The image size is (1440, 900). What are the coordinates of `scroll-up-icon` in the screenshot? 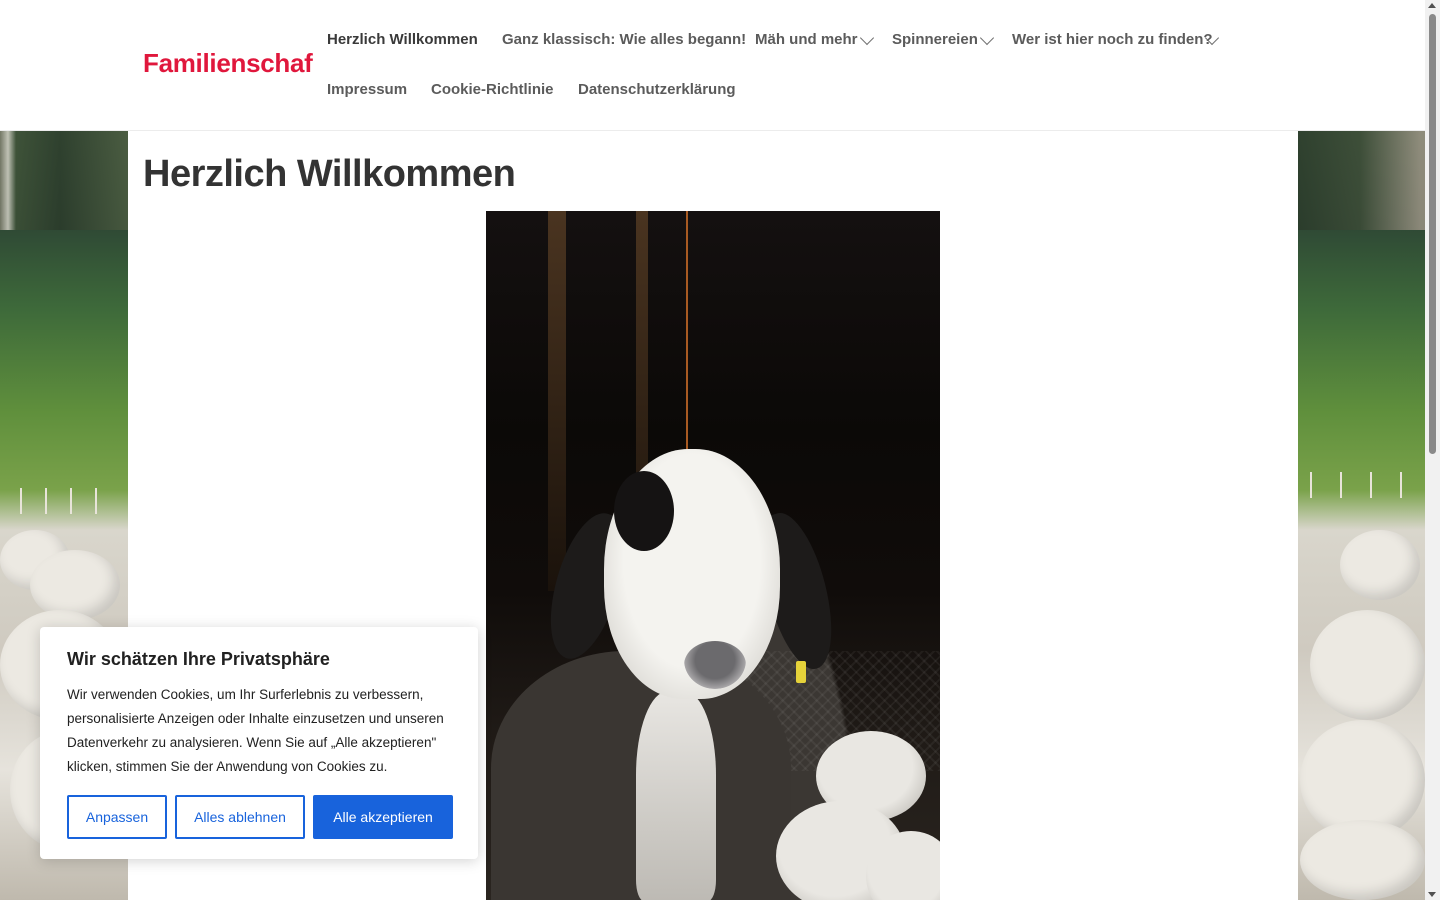 It's located at (1432, 5).